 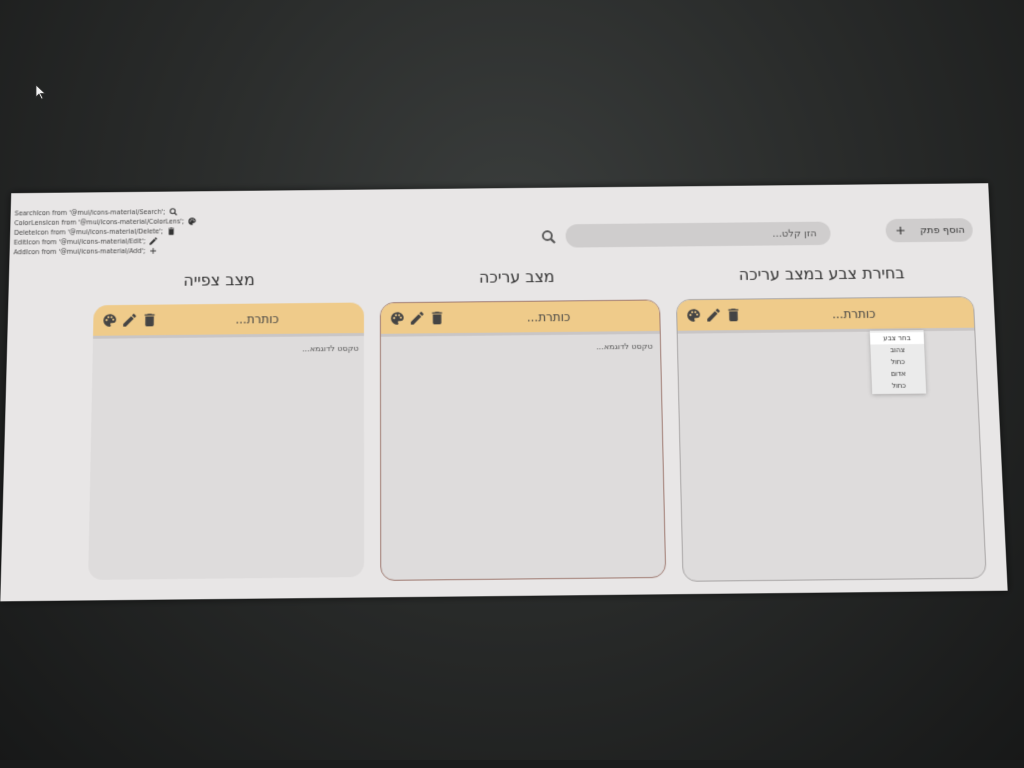 I want to click on section-title-color-select: בחירת צבע במצב עריכה, so click(x=821, y=274).